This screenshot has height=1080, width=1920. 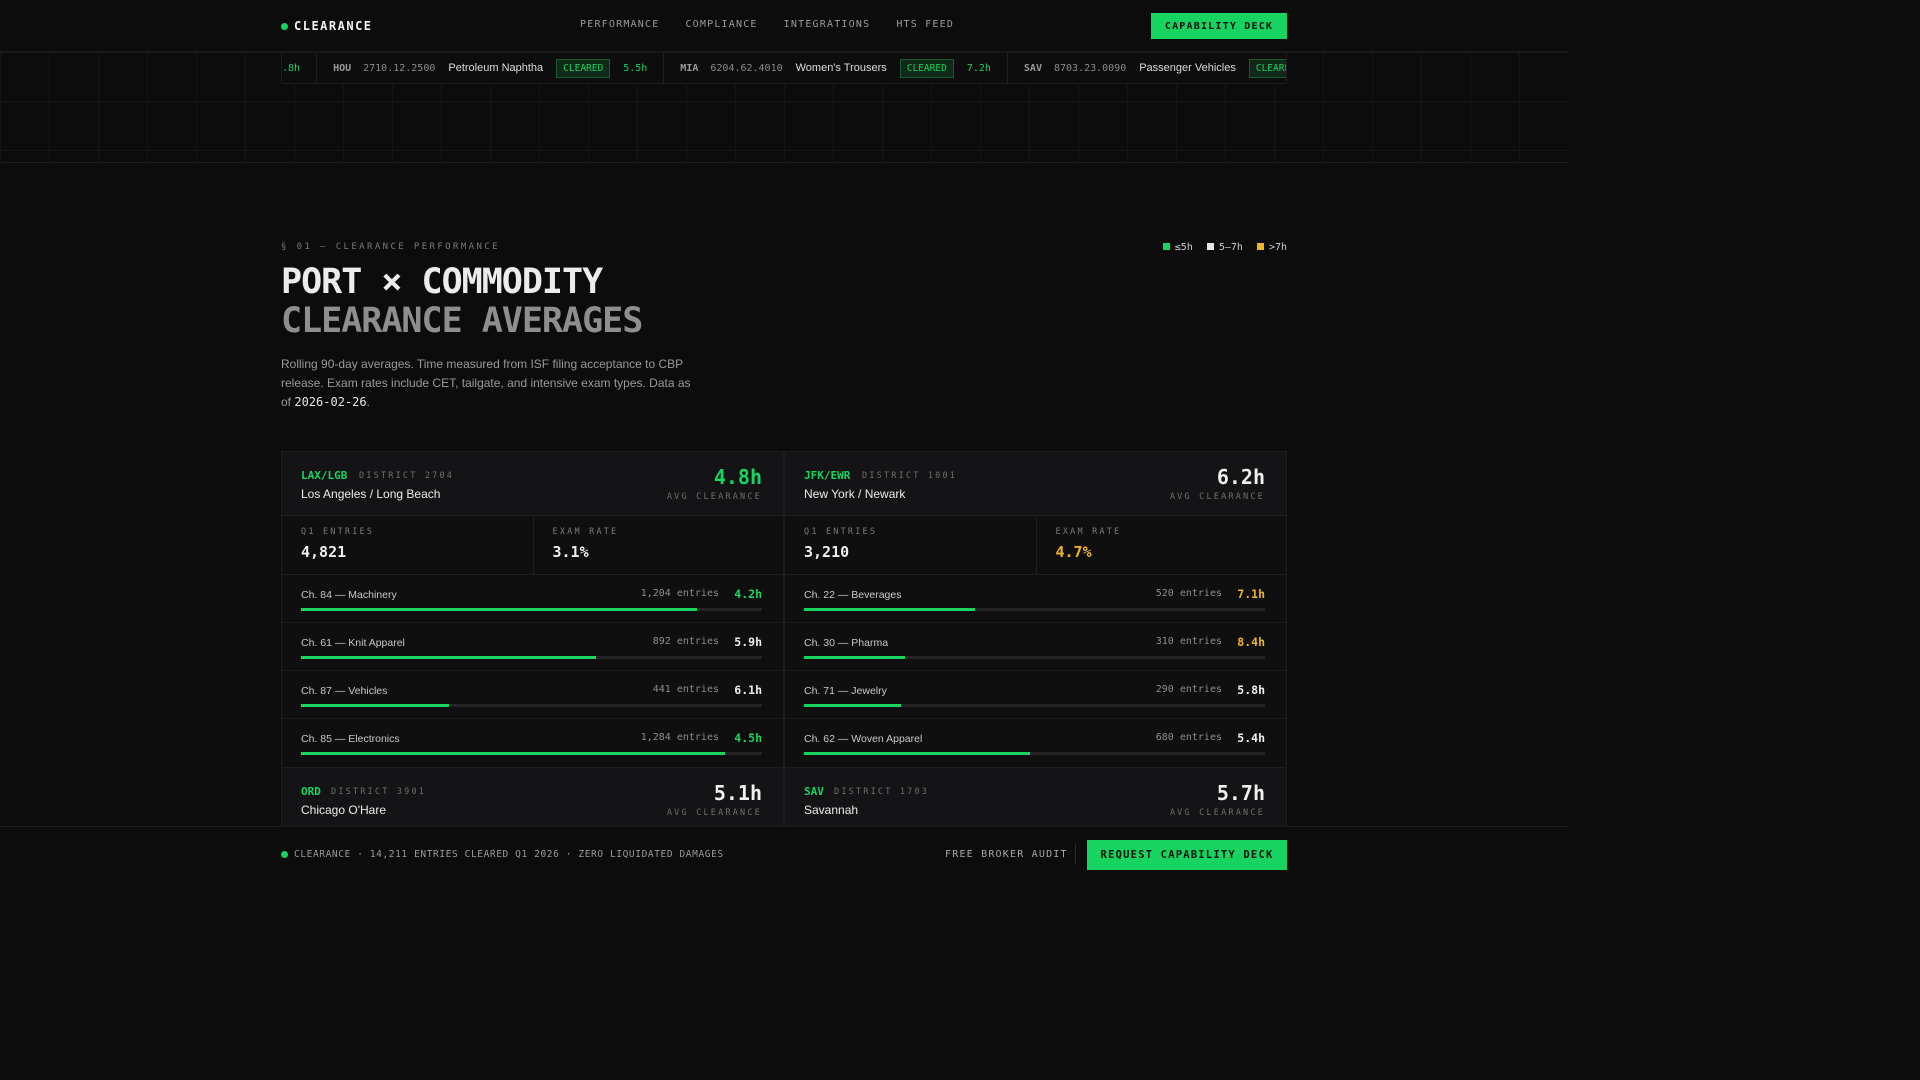 I want to click on ticker-port: SAV, so click(x=1032, y=68).